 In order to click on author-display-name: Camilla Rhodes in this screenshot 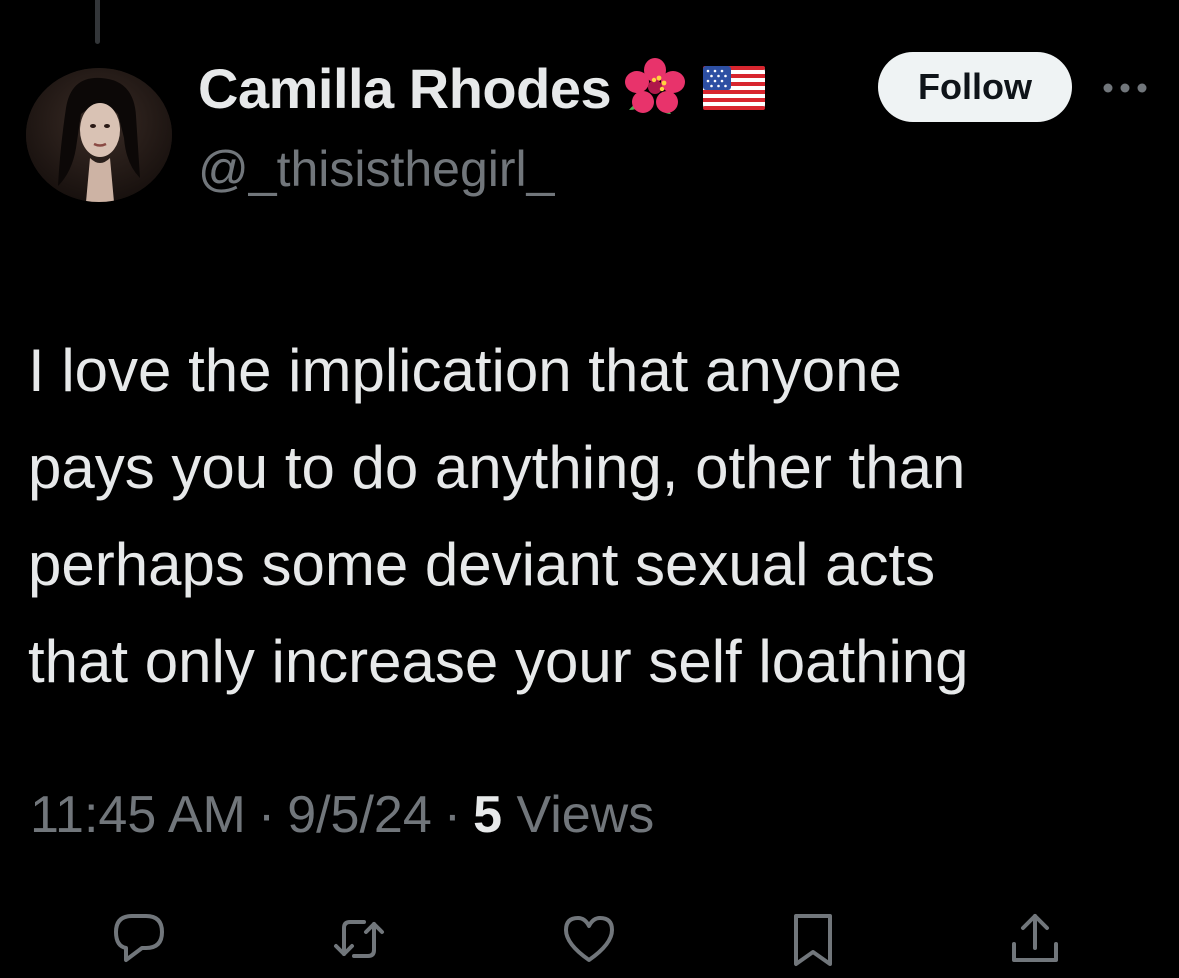, I will do `click(405, 88)`.